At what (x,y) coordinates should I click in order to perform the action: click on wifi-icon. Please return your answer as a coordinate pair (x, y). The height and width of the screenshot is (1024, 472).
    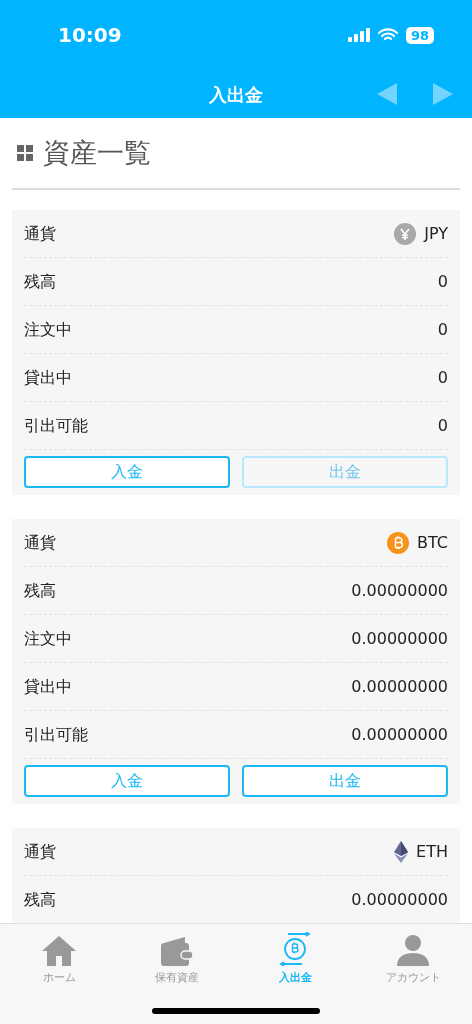
    Looking at the image, I should click on (387, 35).